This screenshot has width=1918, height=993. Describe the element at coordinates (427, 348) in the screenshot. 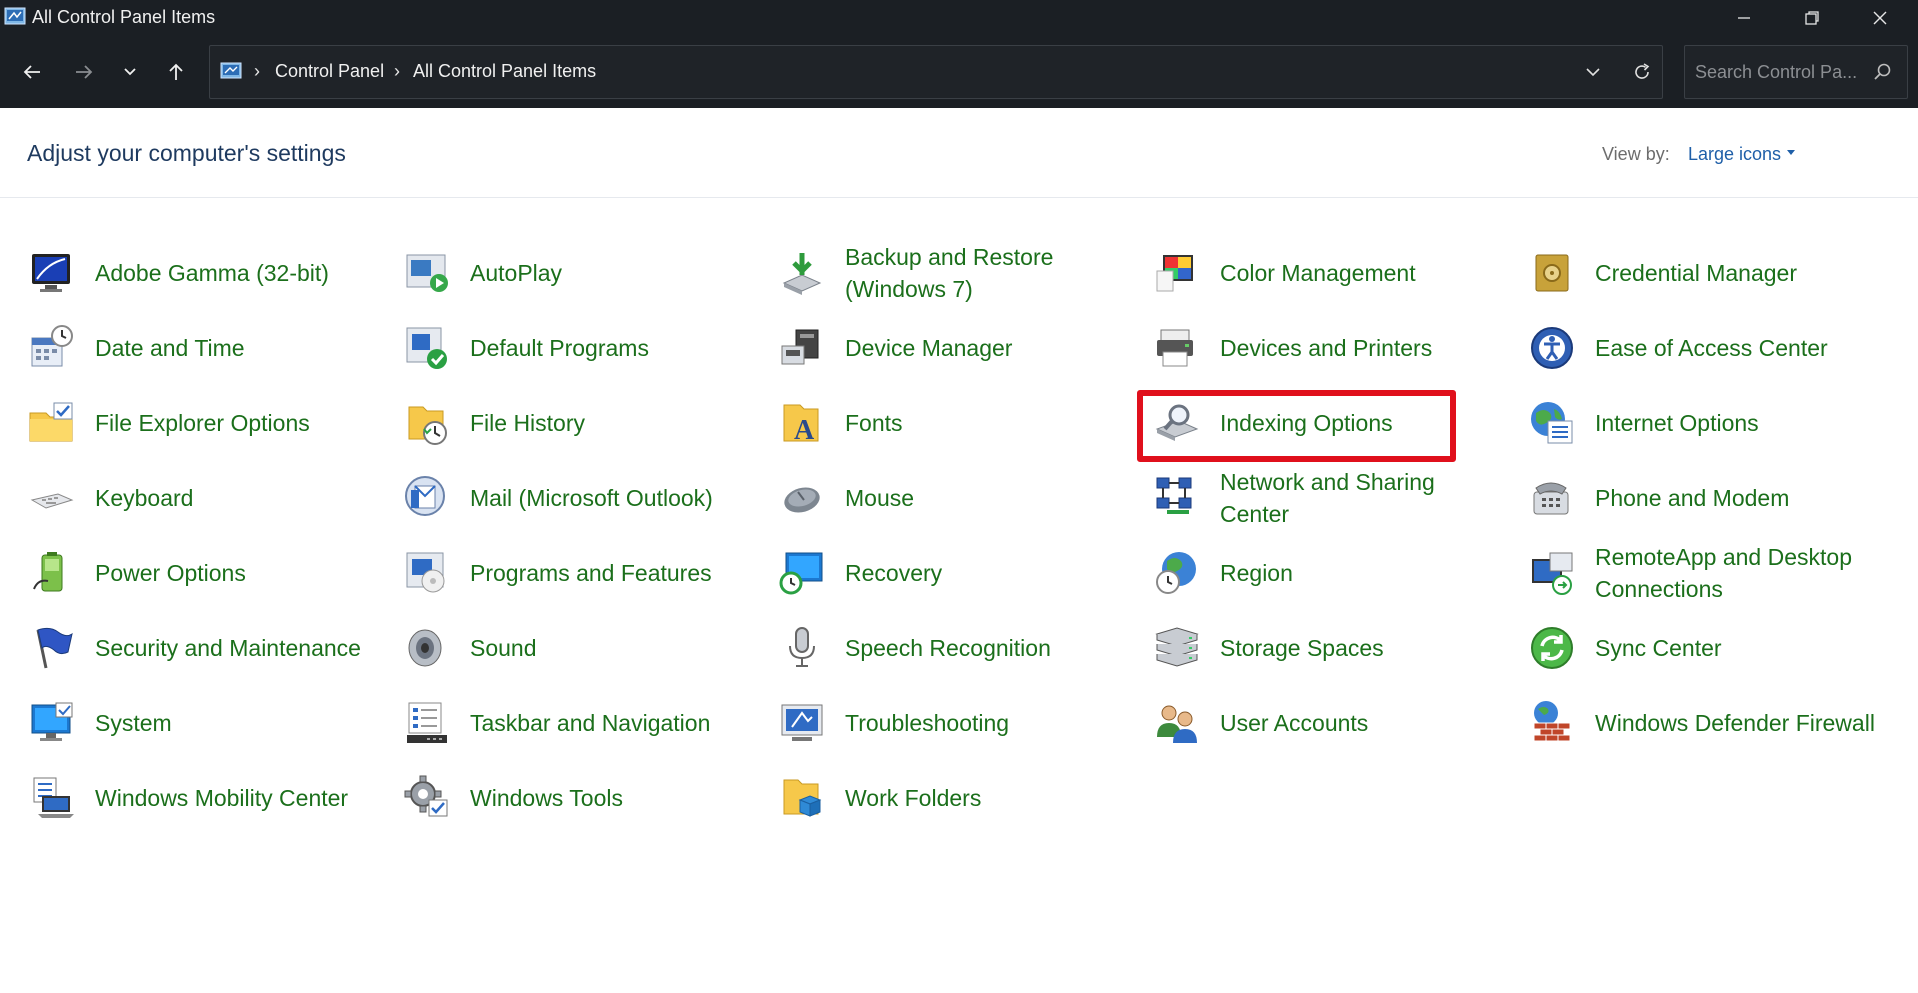

I see `default-programs-icon` at that location.